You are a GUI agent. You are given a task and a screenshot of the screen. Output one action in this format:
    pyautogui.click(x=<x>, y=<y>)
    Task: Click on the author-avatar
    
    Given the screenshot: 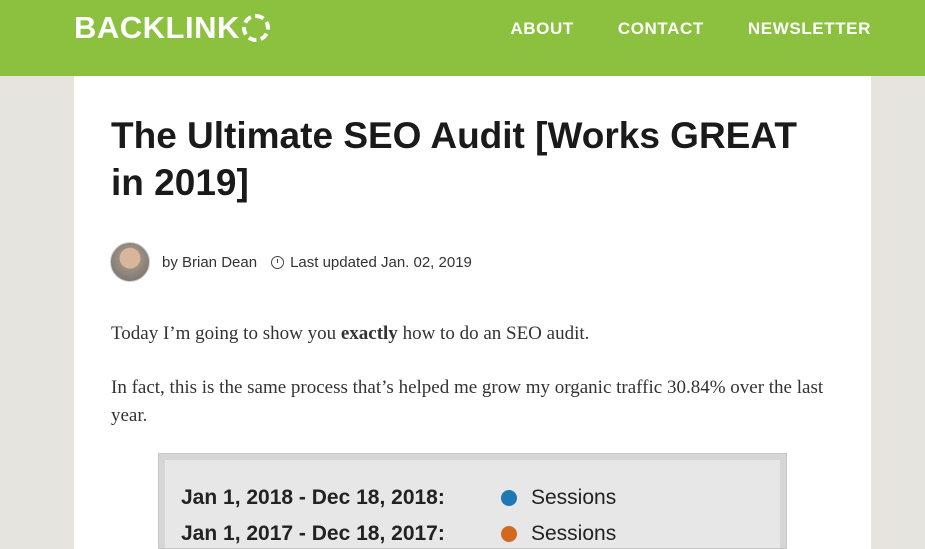 What is the action you would take?
    pyautogui.click(x=130, y=262)
    